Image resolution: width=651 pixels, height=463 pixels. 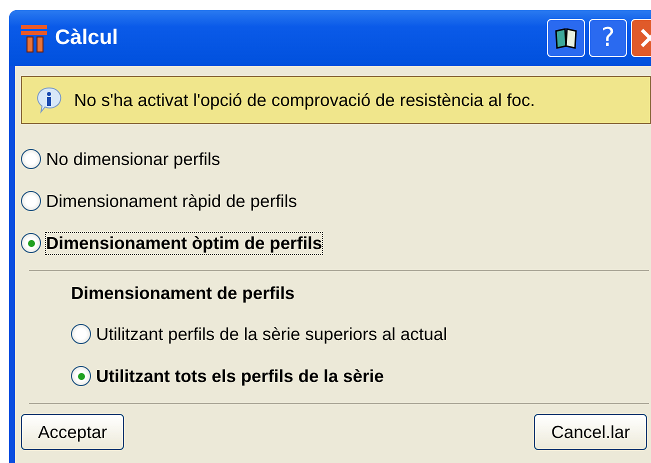 What do you see at coordinates (87, 38) in the screenshot?
I see `window-title: Càlcul` at bounding box center [87, 38].